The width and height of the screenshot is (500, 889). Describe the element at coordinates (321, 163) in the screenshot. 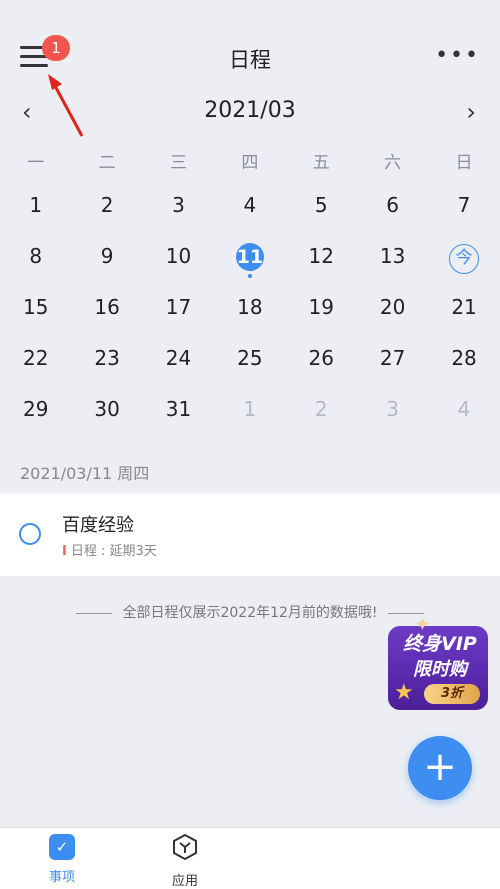

I see `weekday-label: 五` at that location.